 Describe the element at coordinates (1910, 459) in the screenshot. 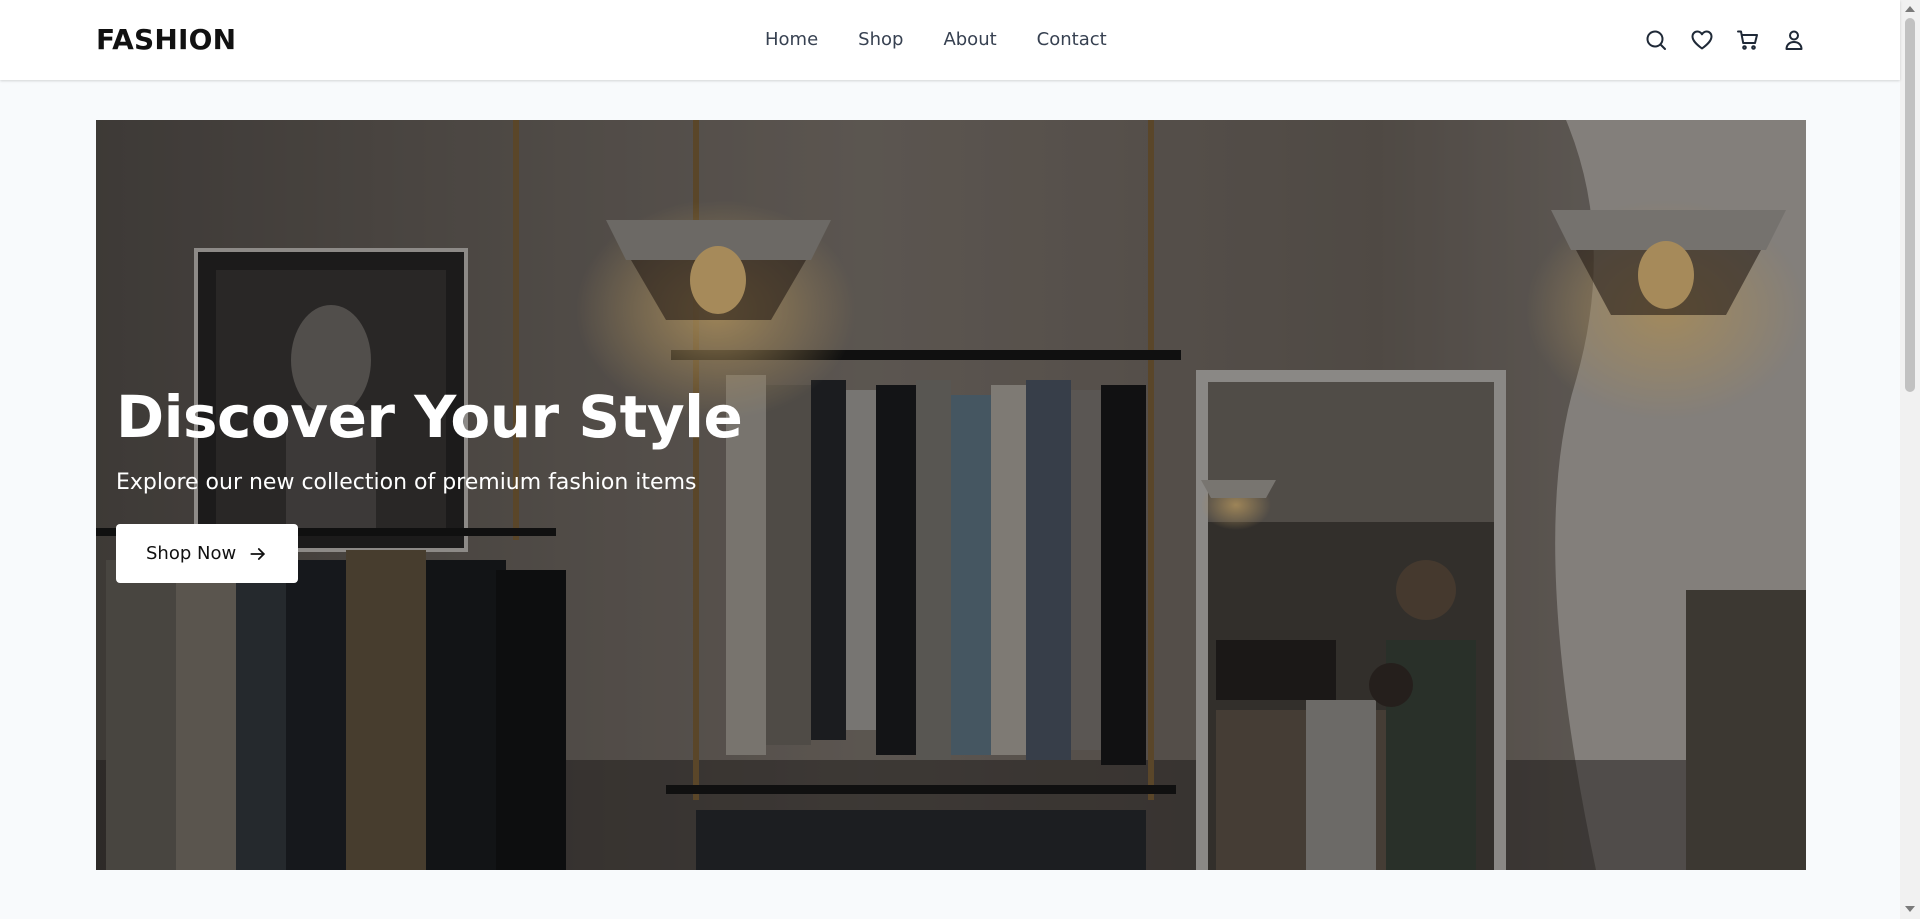

I see `page-scrollbar` at that location.